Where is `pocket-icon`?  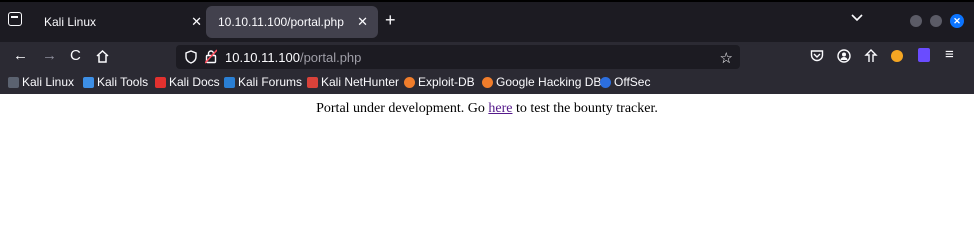
pocket-icon is located at coordinates (817, 56).